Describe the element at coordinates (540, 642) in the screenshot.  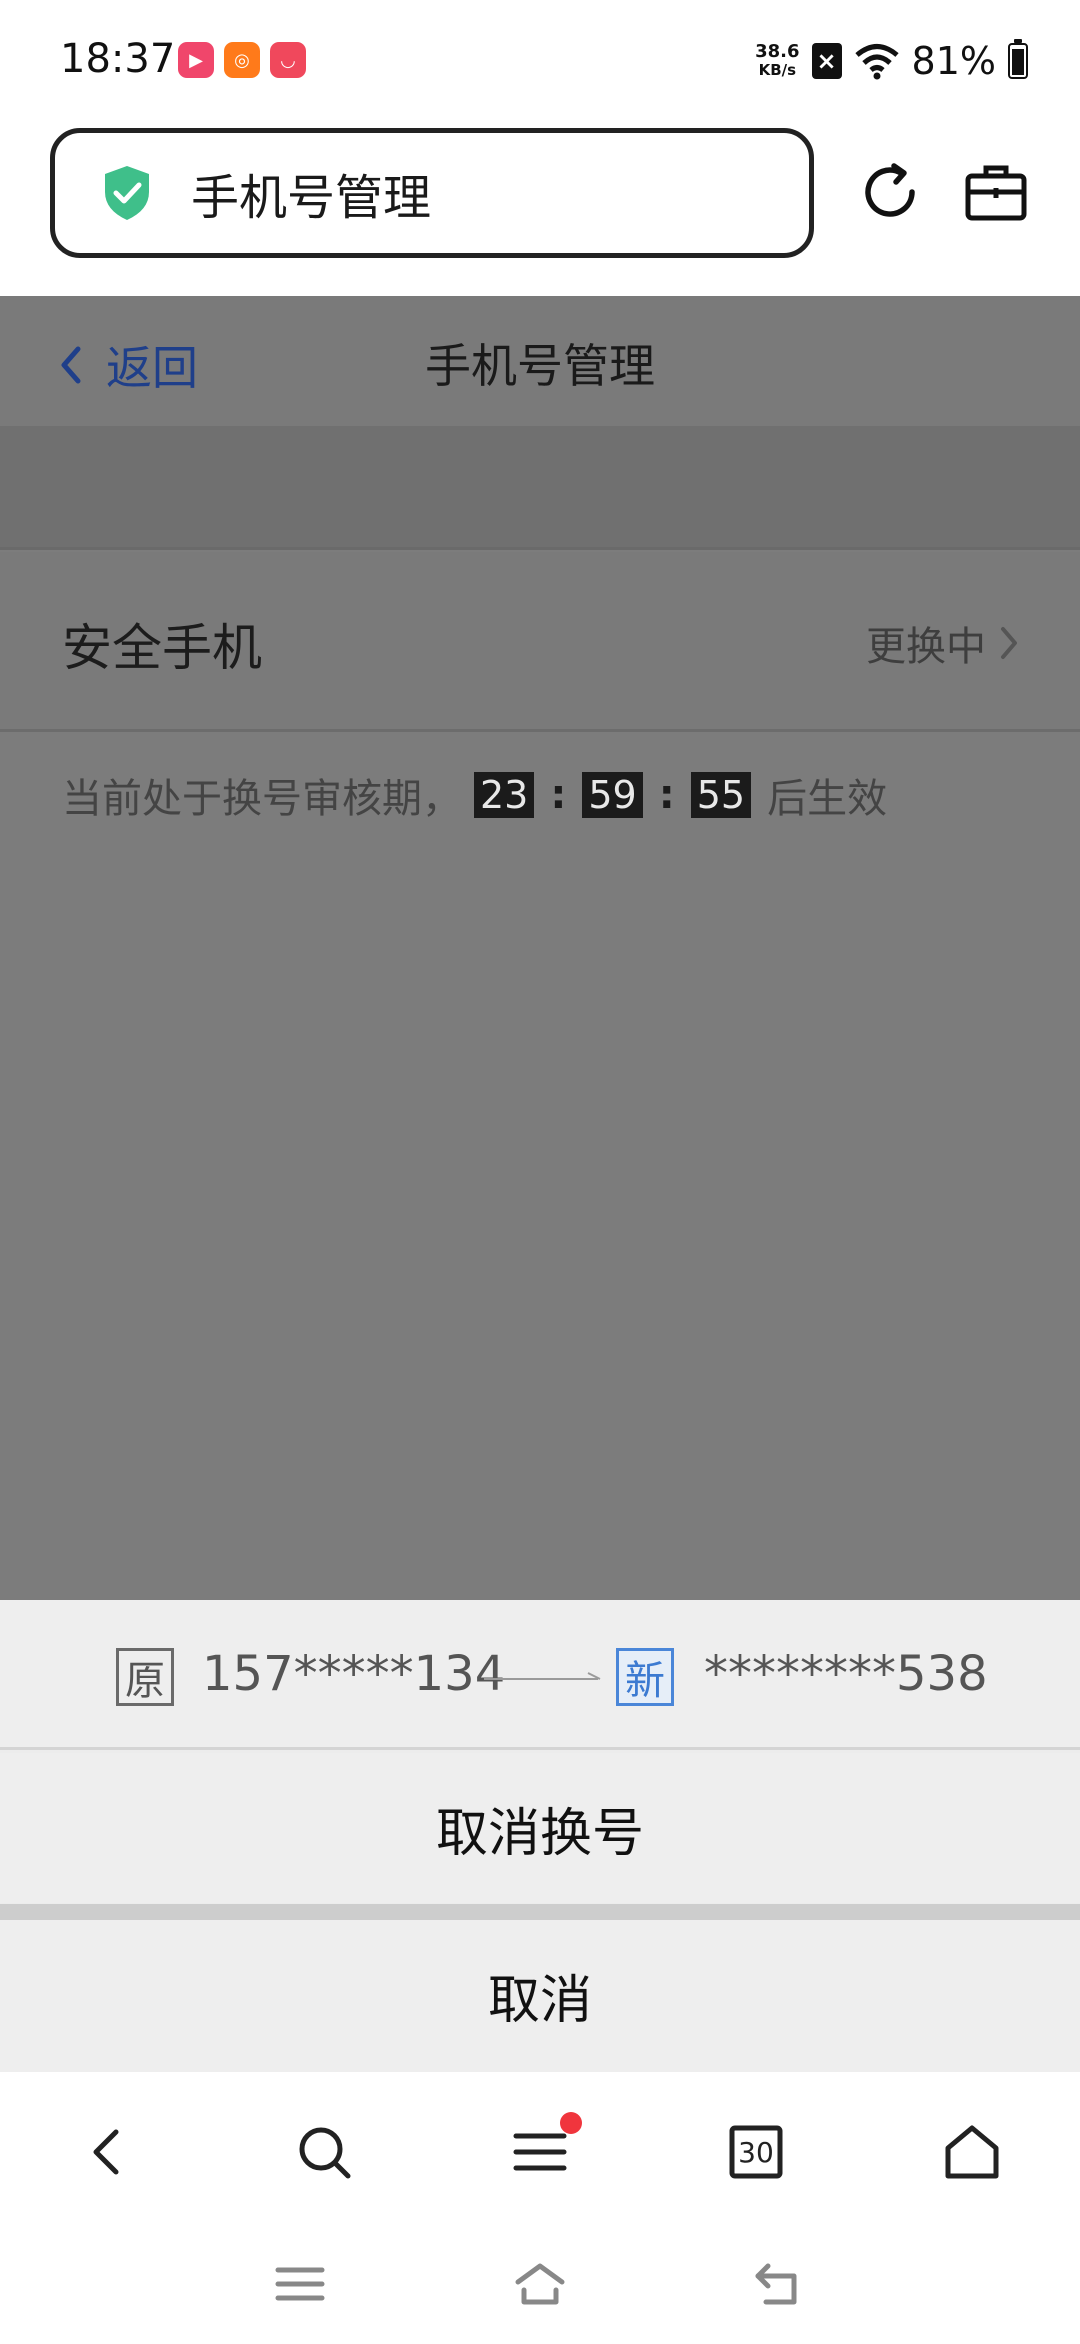
I see `security-phone-row: 安全手机 更换中` at that location.